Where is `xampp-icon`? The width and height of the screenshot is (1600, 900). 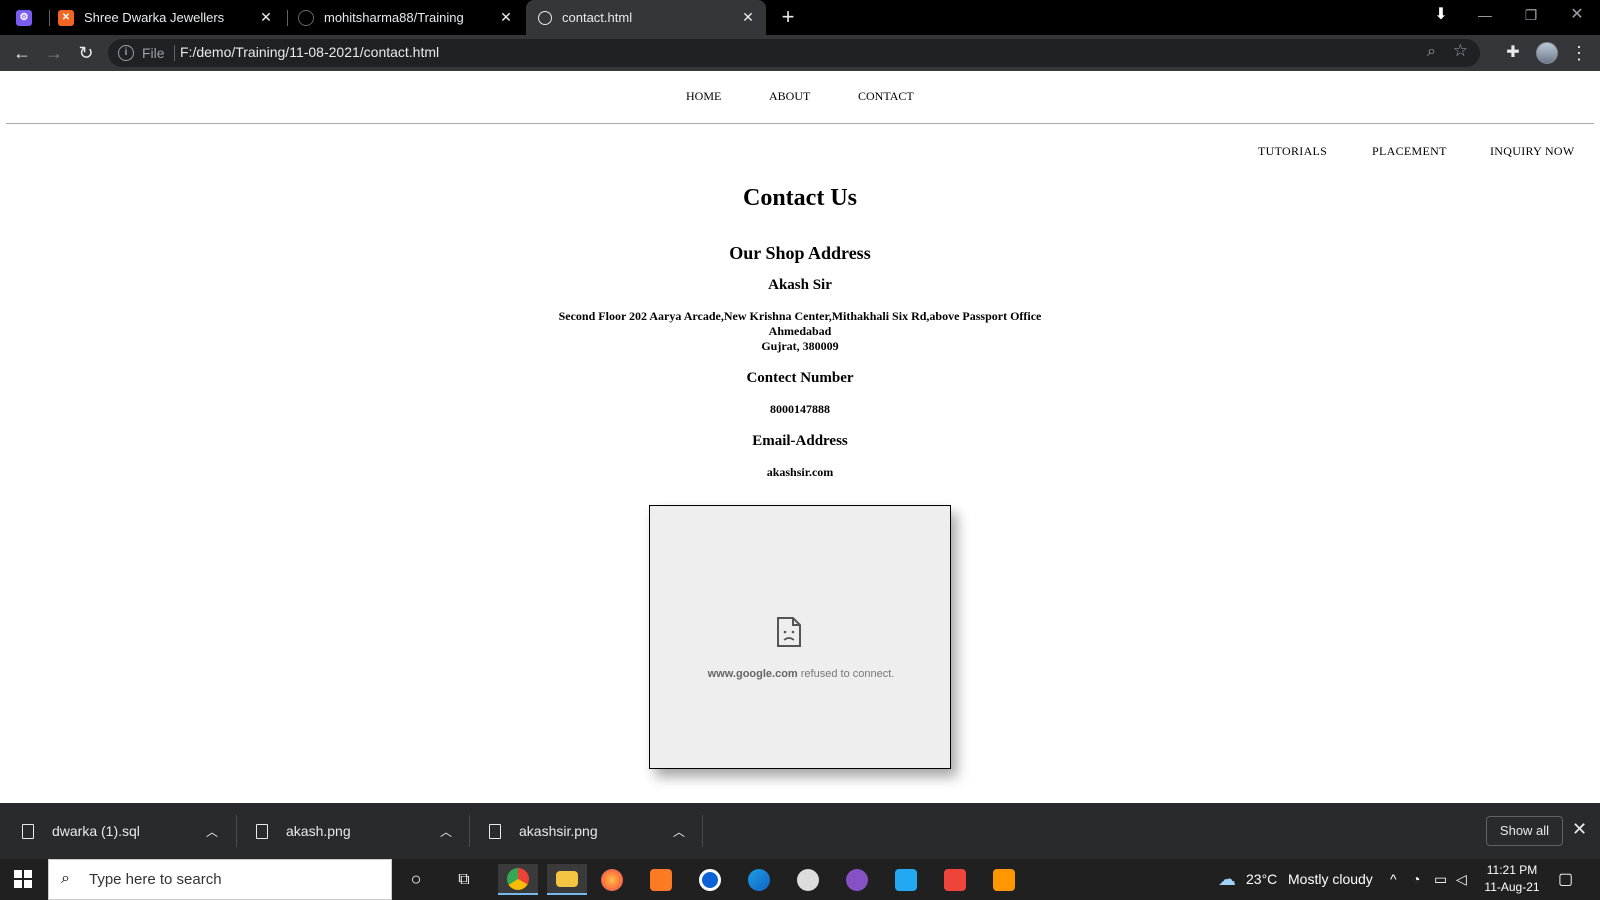
xampp-icon is located at coordinates (661, 879).